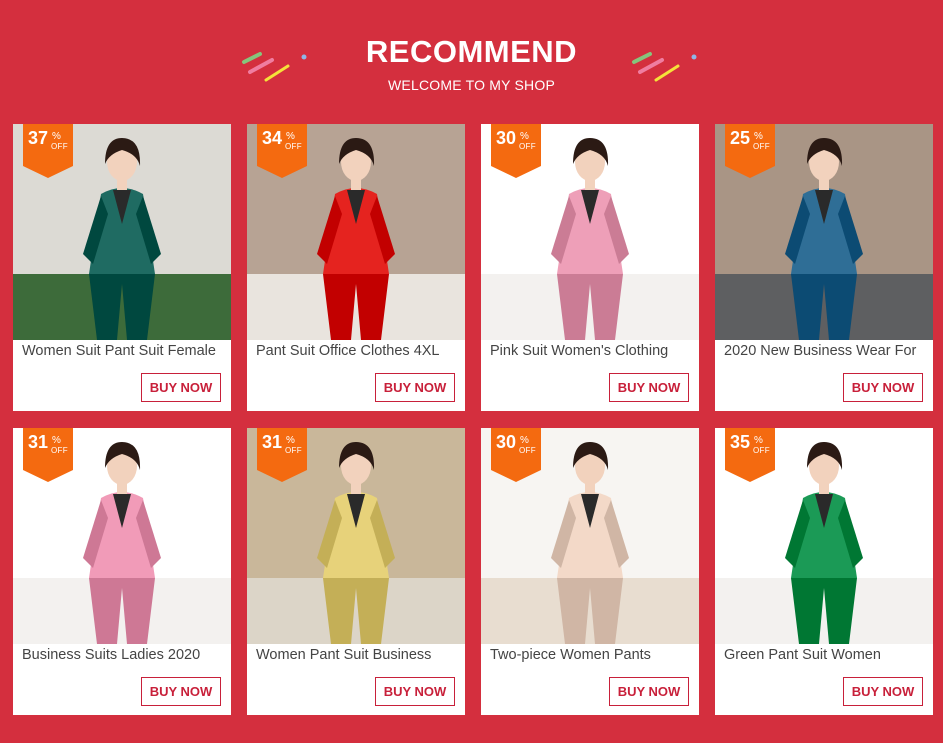  I want to click on product-name: Pink Suit Women's Clothing, so click(592, 351).